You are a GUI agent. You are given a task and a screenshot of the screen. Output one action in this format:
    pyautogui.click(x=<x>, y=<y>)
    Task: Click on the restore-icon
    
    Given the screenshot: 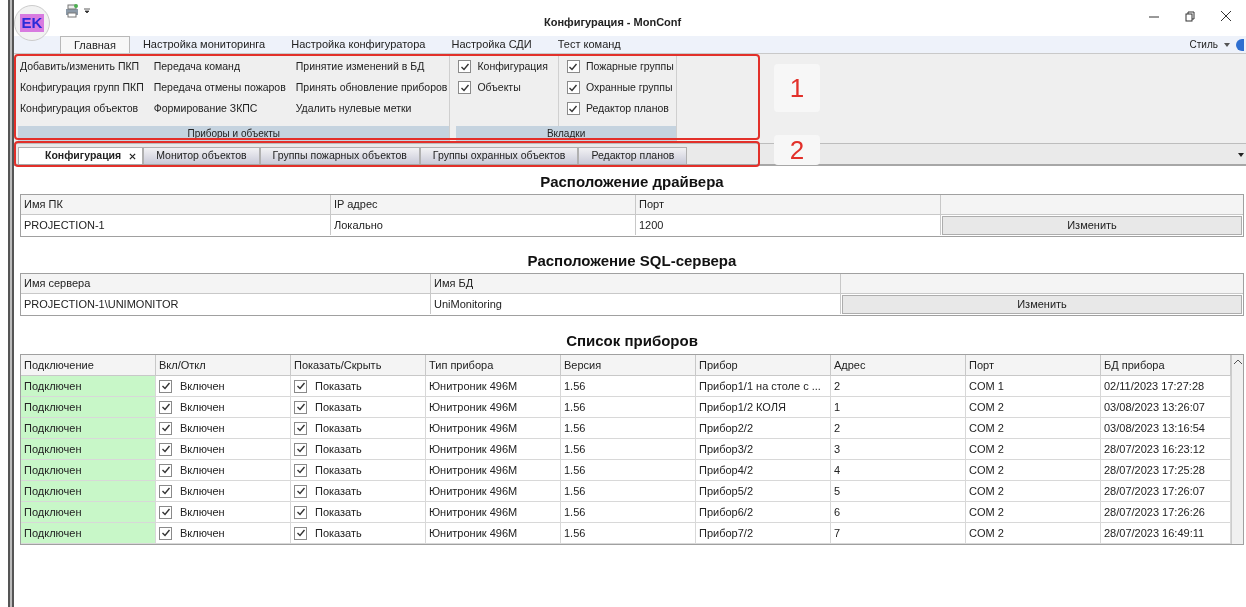 What is the action you would take?
    pyautogui.click(x=1190, y=16)
    